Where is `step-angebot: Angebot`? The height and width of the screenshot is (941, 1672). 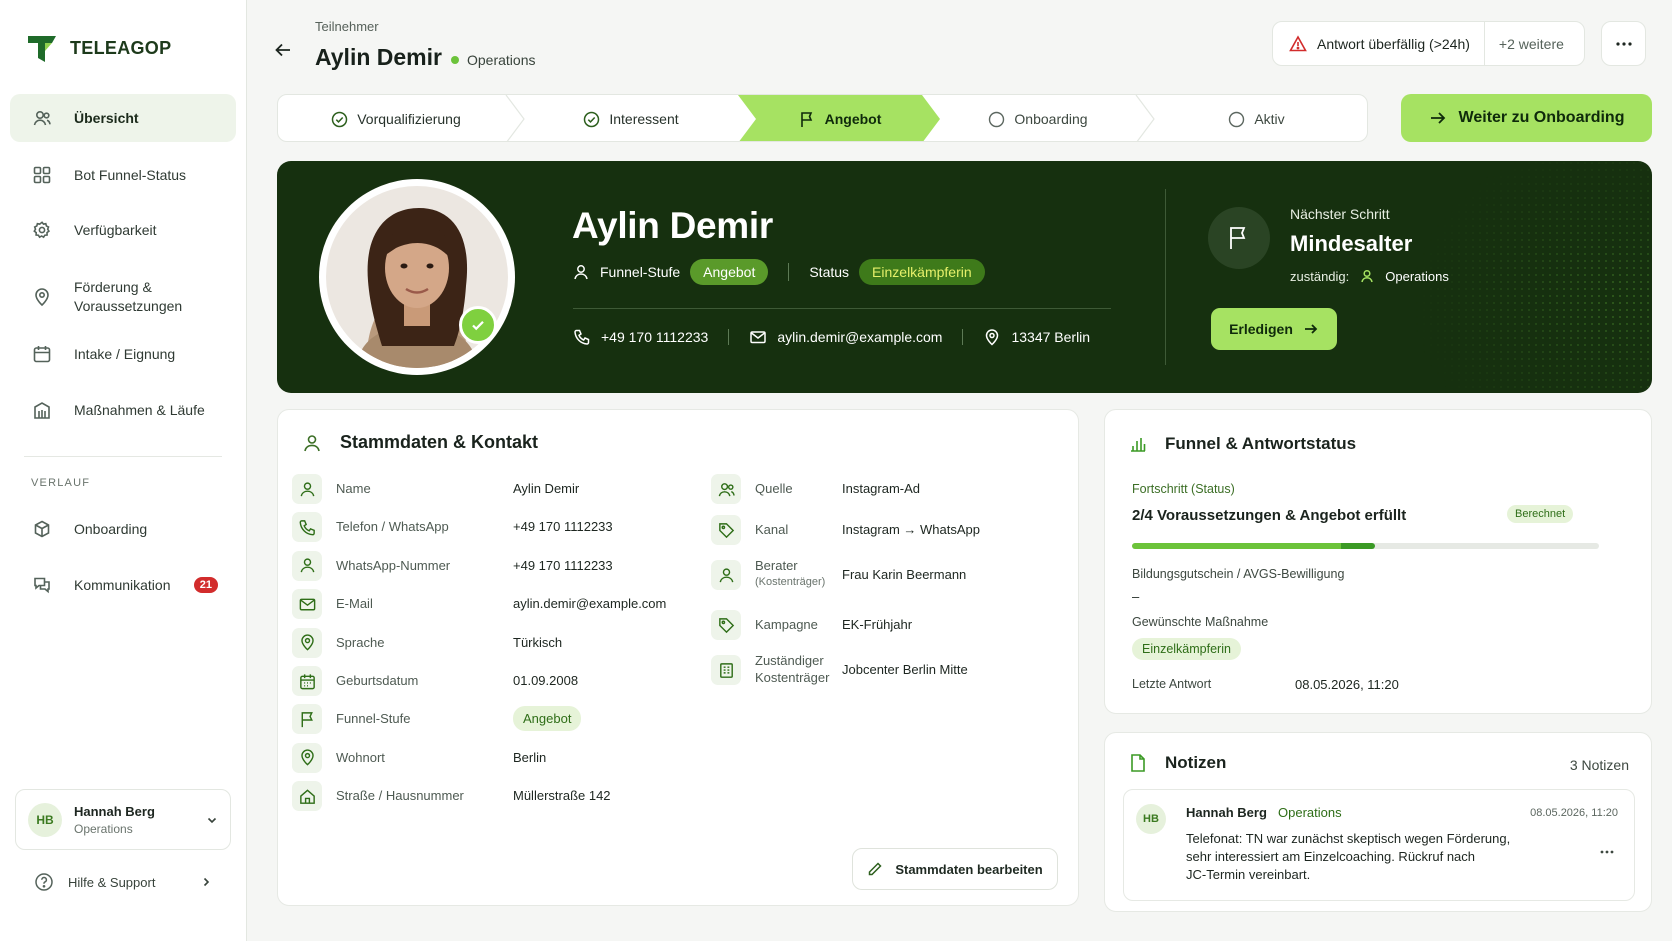
step-angebot: Angebot is located at coordinates (840, 118).